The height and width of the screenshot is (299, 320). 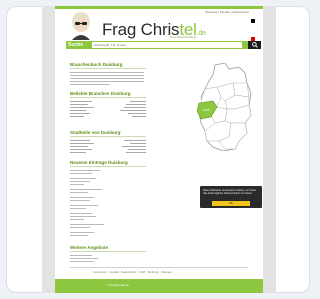 I want to click on search-input, so click(x=167, y=45).